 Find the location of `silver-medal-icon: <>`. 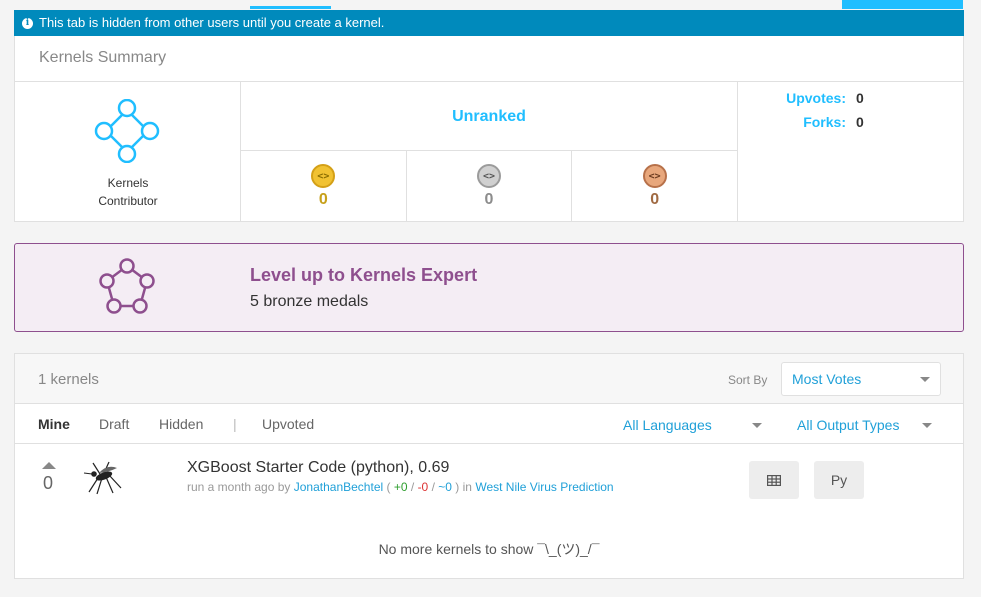

silver-medal-icon: <> is located at coordinates (489, 176).